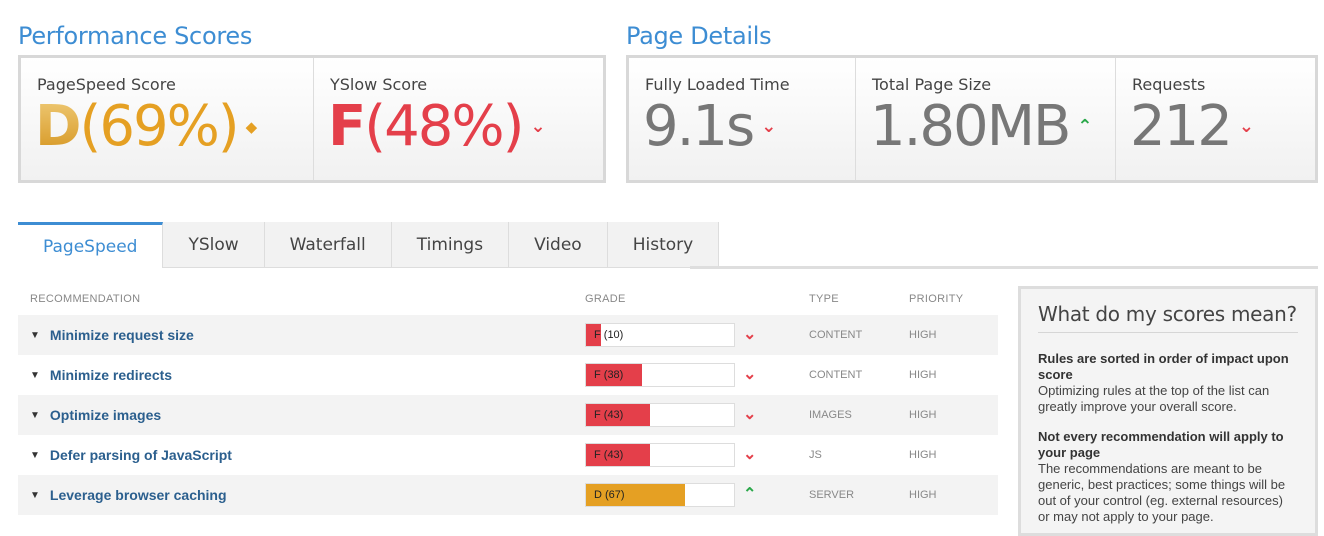 This screenshot has width=1324, height=536. I want to click on rule-name: Leverage browser caching, so click(138, 495).